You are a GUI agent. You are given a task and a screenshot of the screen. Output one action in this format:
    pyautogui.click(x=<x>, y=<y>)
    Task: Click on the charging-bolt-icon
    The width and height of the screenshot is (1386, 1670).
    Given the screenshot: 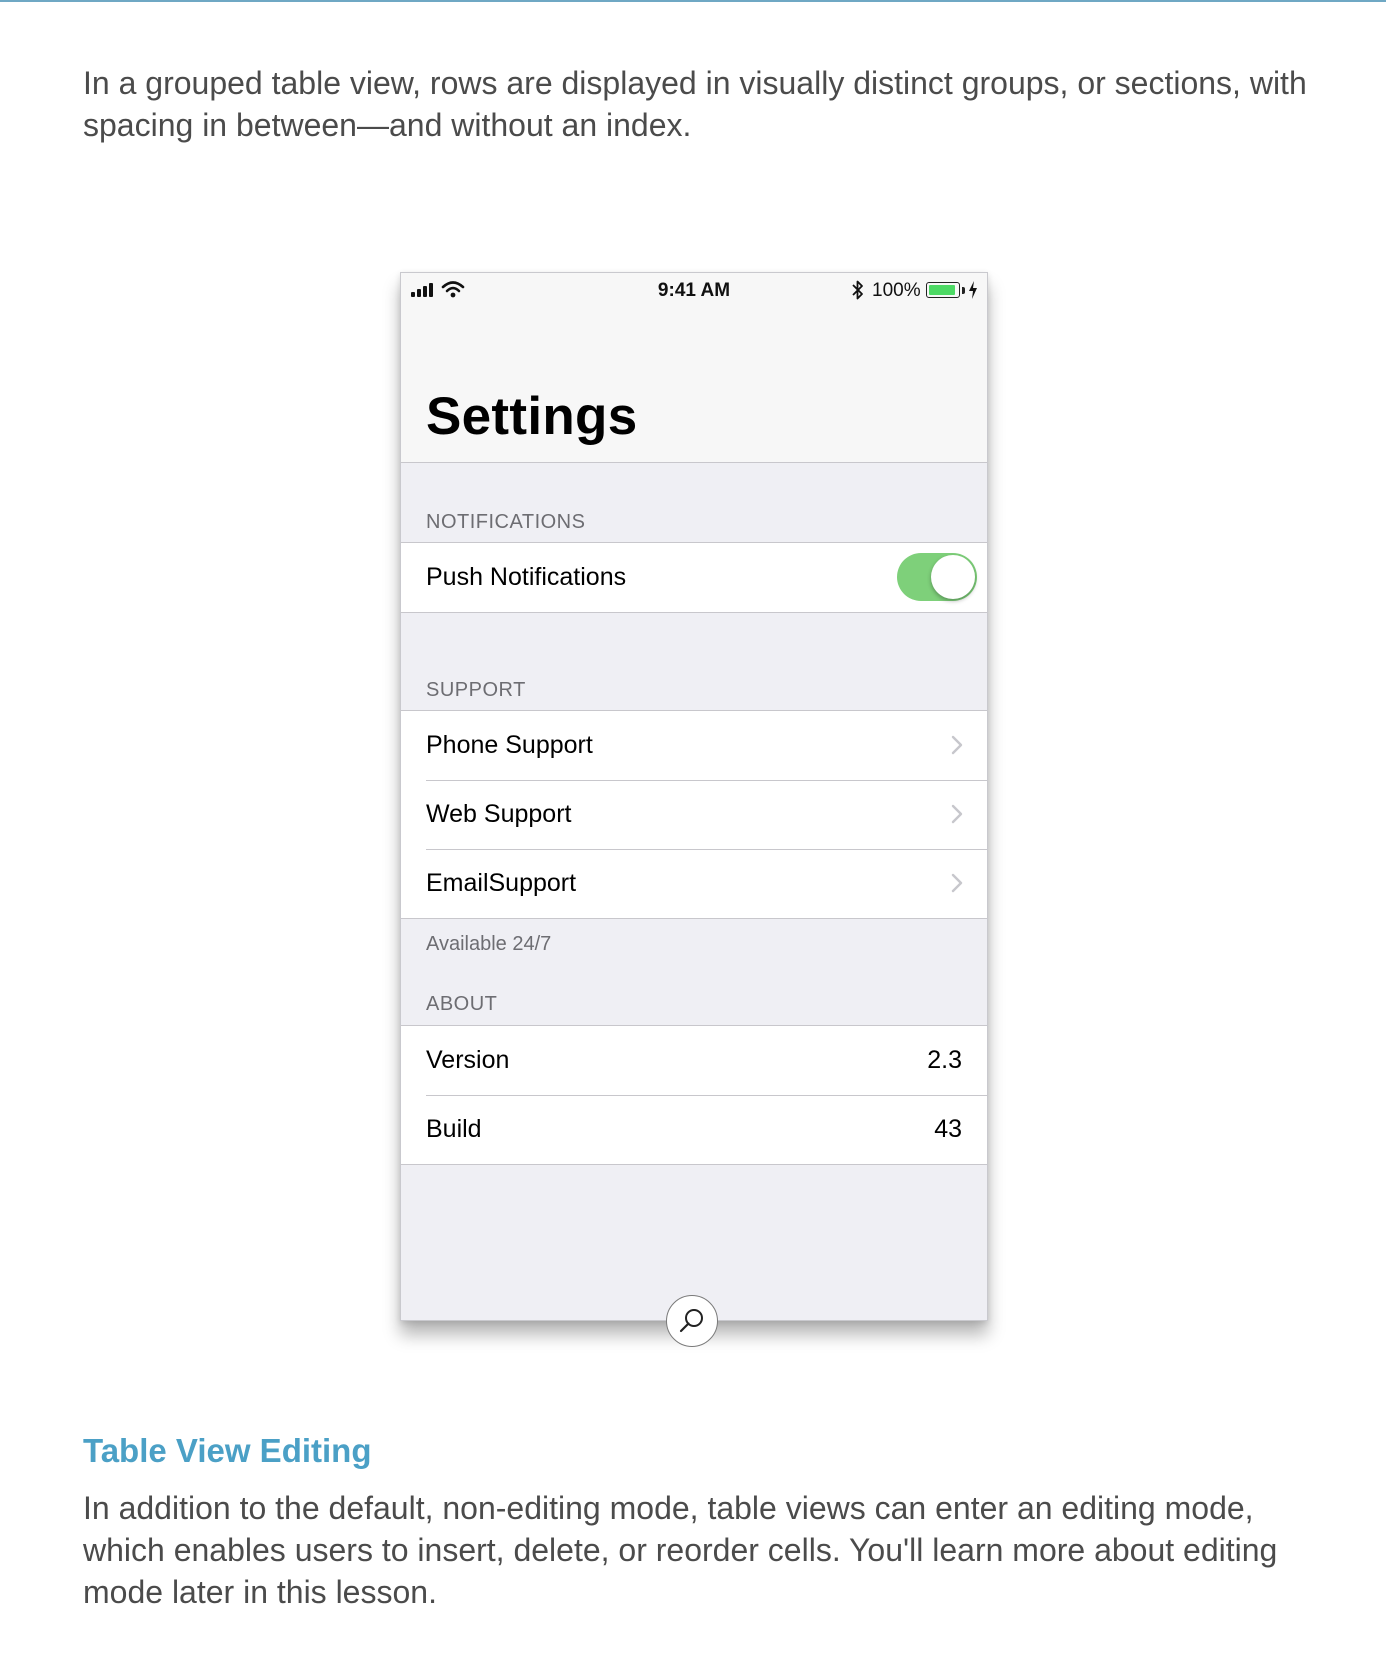 What is the action you would take?
    pyautogui.click(x=973, y=290)
    